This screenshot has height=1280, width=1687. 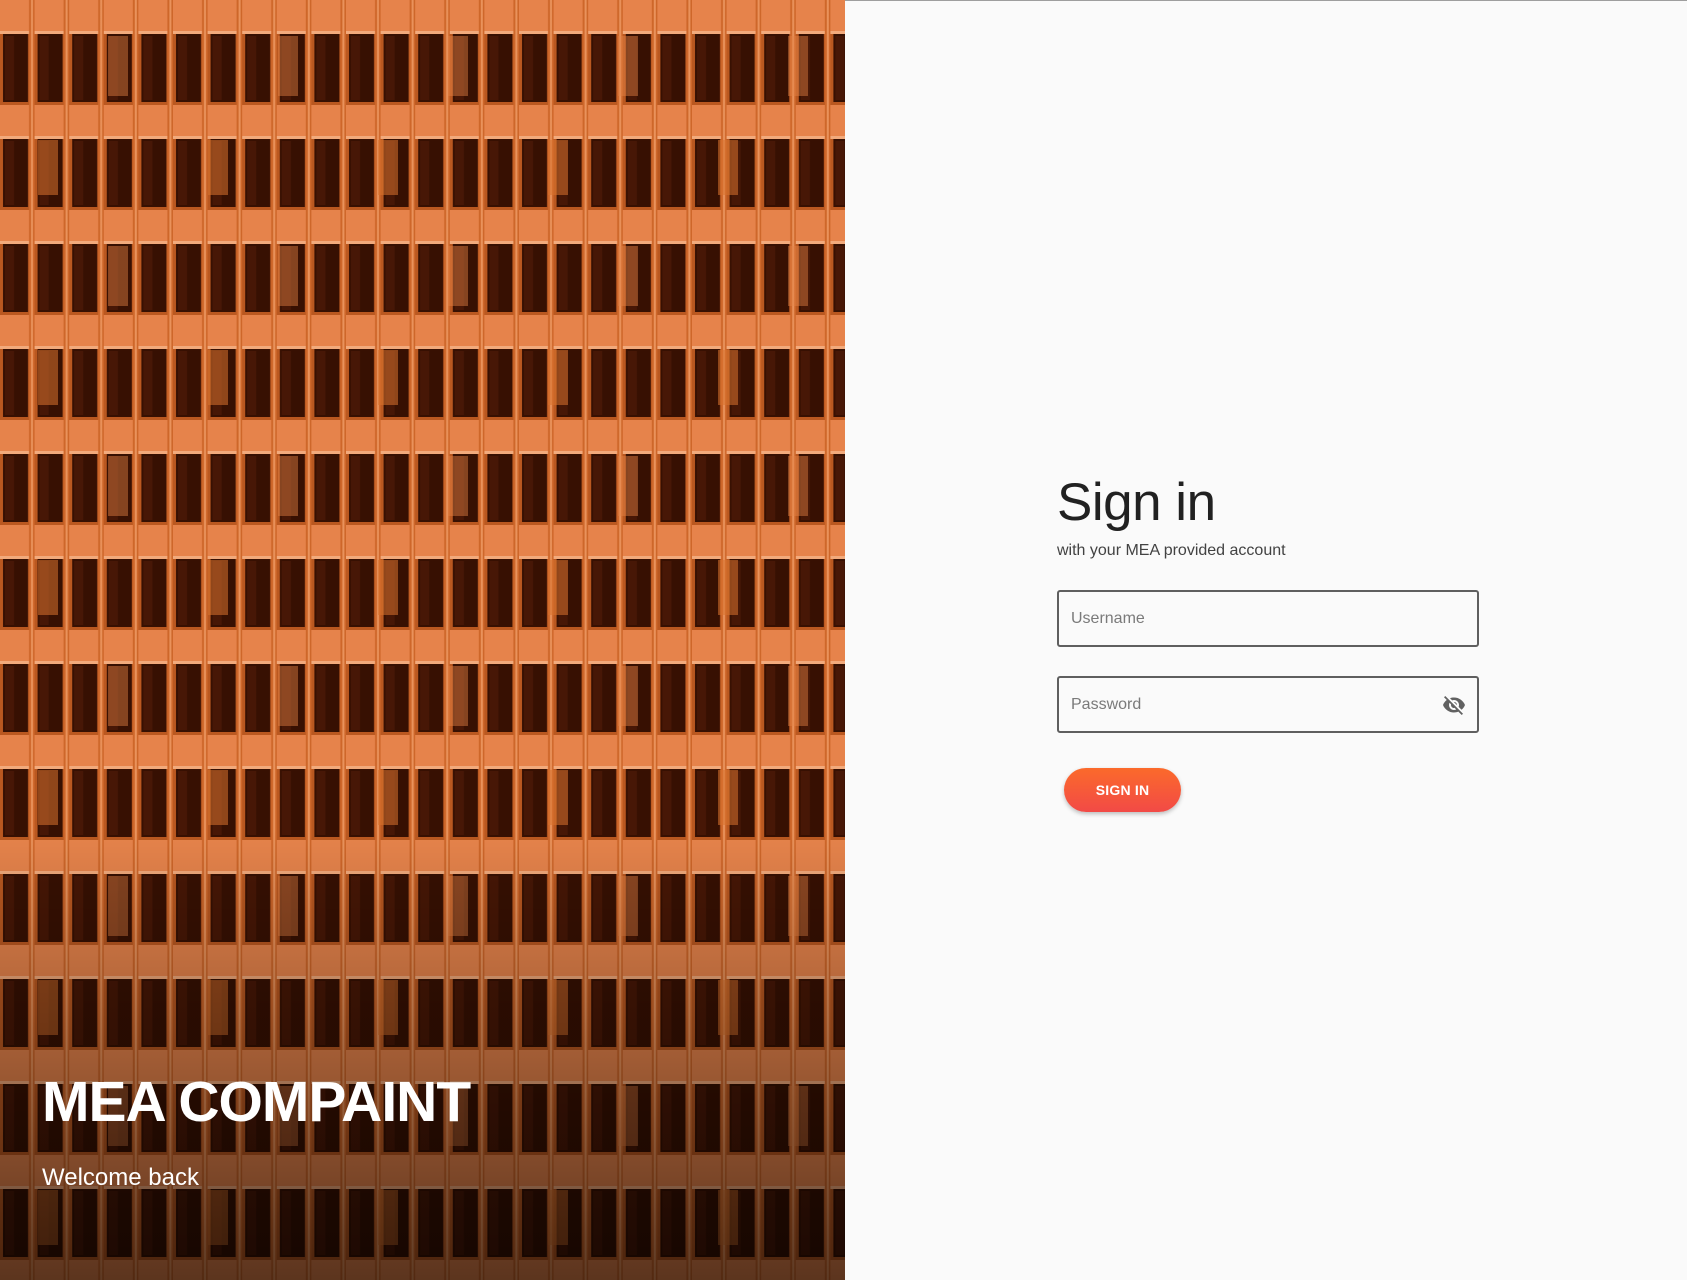 I want to click on password-input, so click(x=1268, y=704).